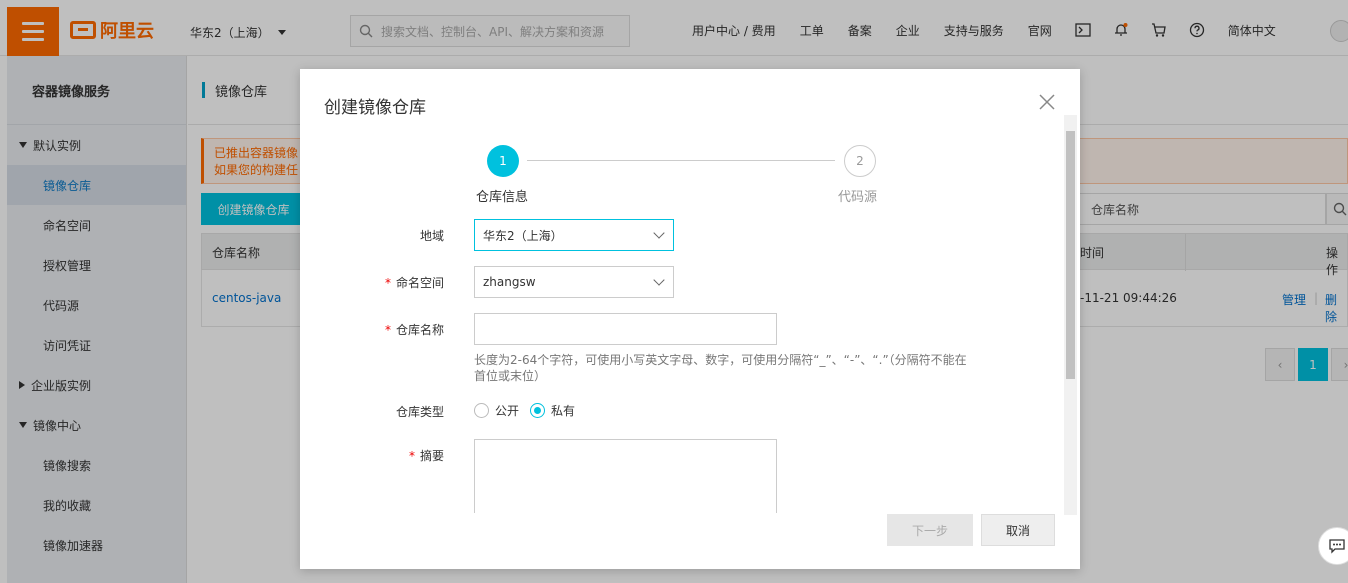 This screenshot has width=1348, height=583. Describe the element at coordinates (563, 411) in the screenshot. I see `radio-label: 私有` at that location.